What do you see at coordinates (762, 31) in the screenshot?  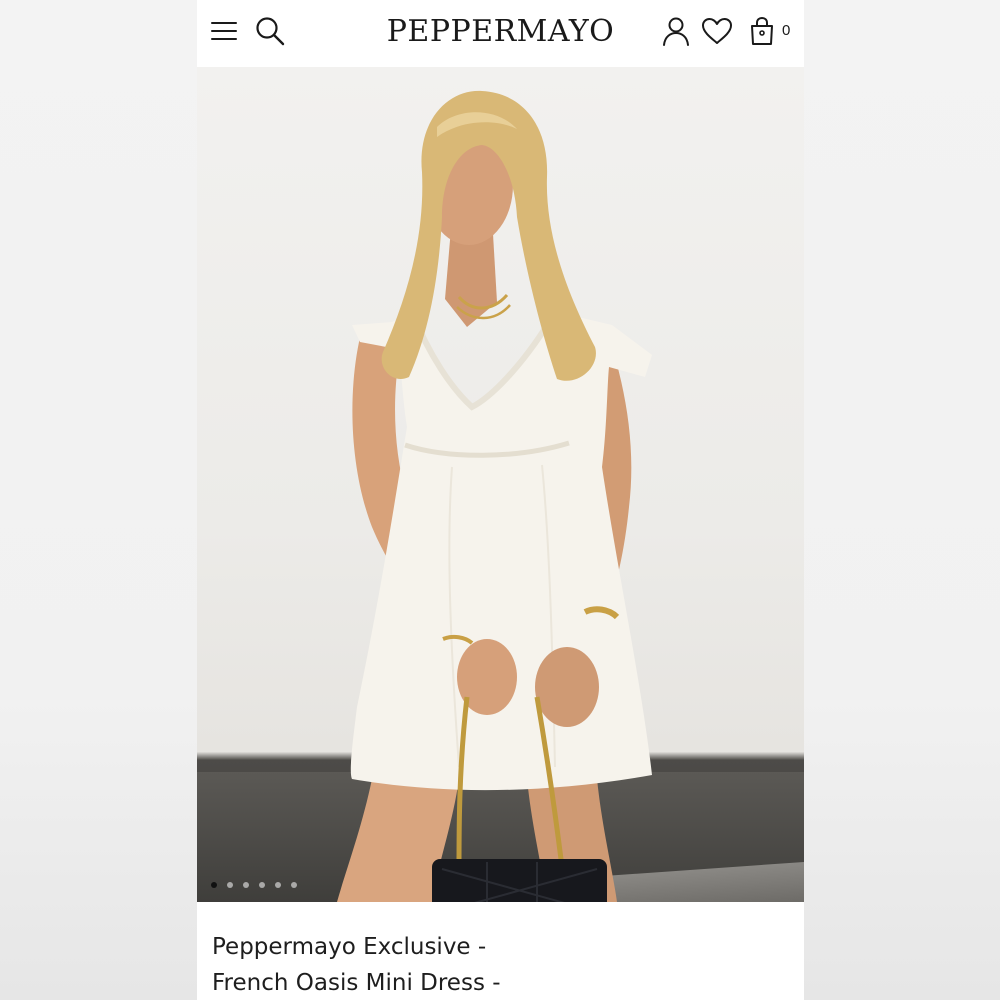 I see `bag-icon` at bounding box center [762, 31].